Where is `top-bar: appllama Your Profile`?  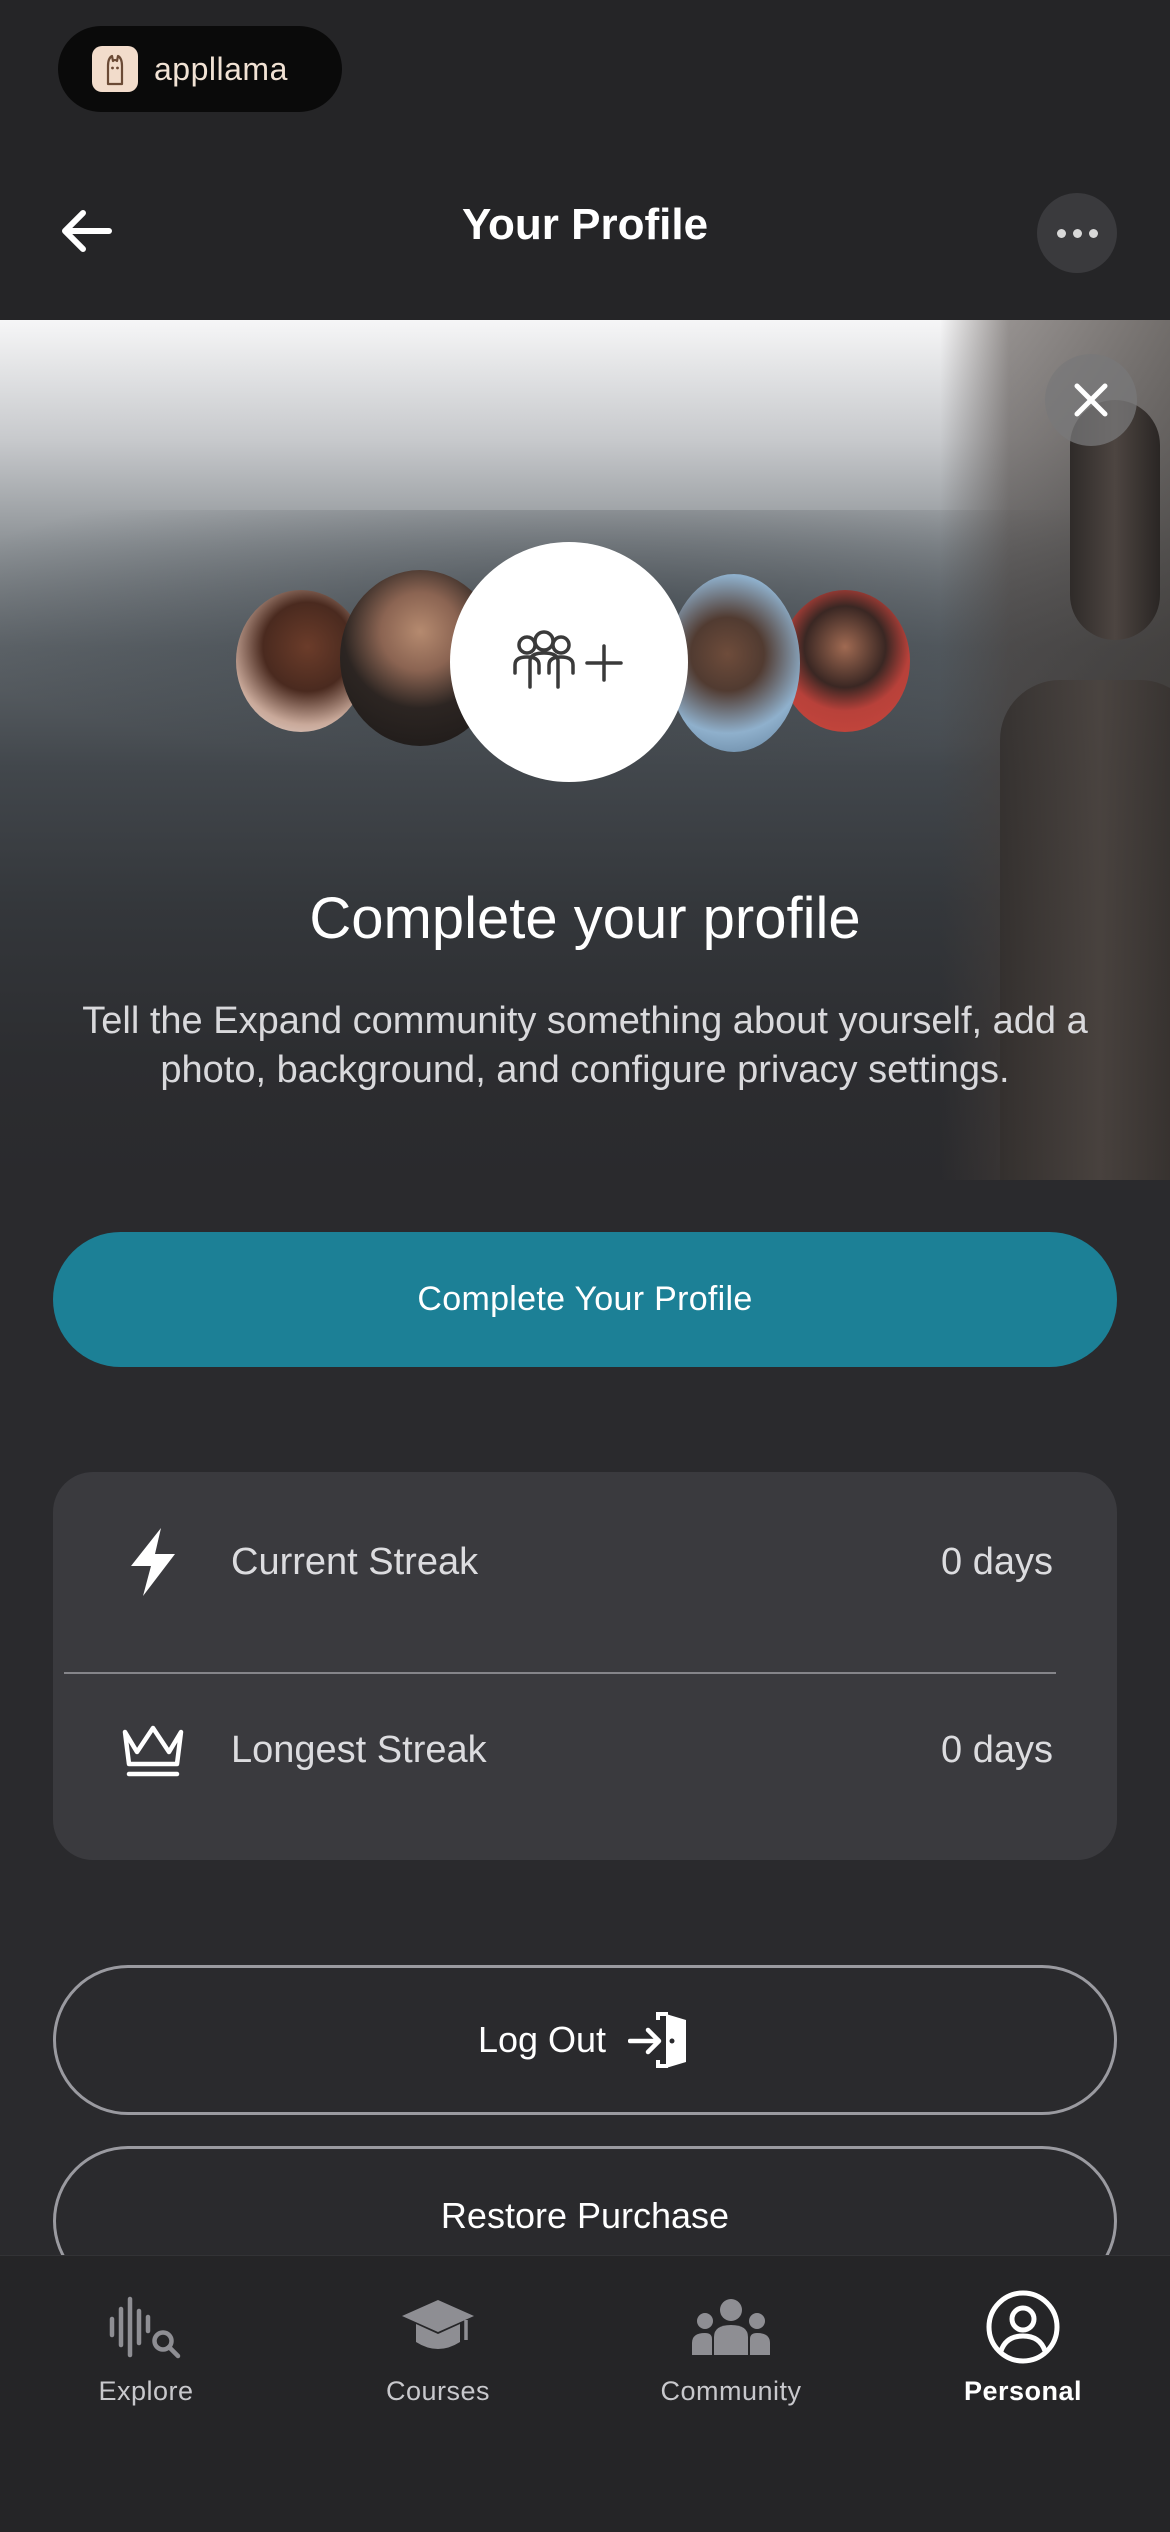
top-bar: appllama Your Profile is located at coordinates (585, 160).